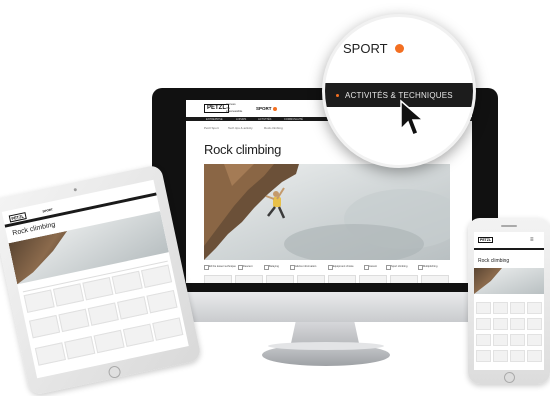 The image size is (550, 396). I want to click on filter-option: Multipitching, so click(430, 266).